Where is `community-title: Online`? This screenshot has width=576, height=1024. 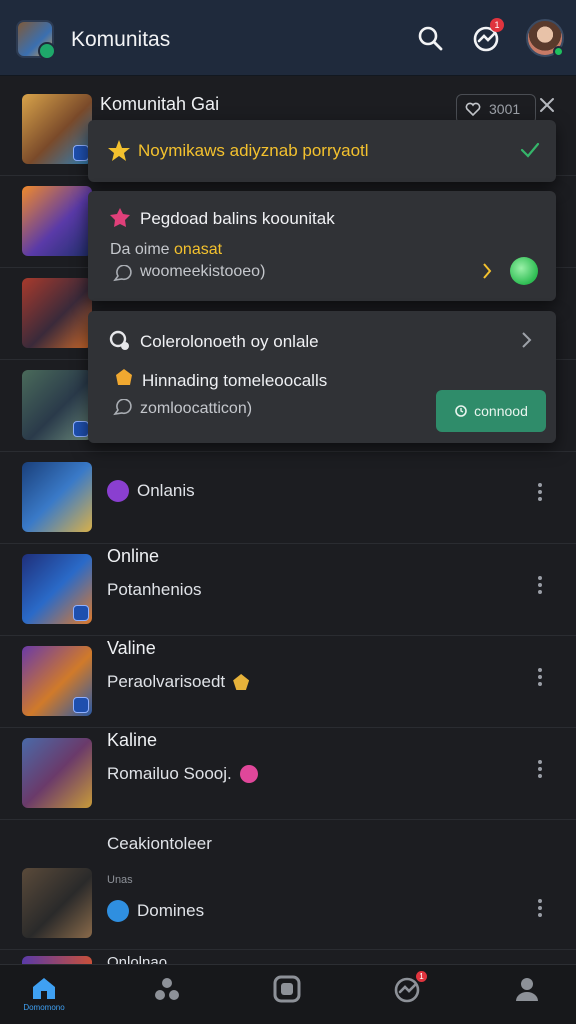
community-title: Online is located at coordinates (133, 556).